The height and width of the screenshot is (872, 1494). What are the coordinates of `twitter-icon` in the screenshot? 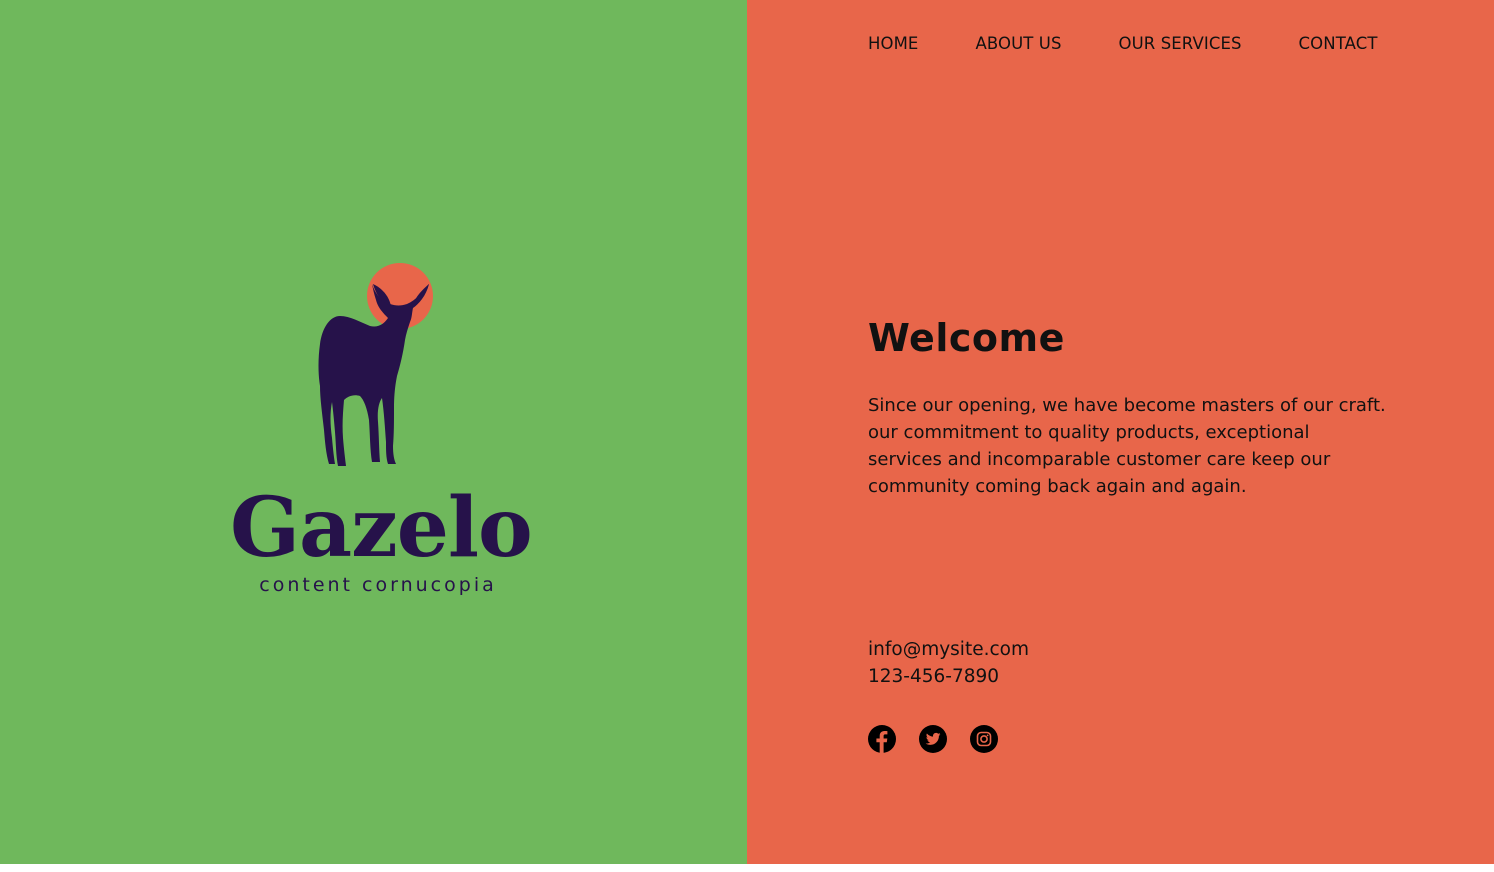 It's located at (933, 739).